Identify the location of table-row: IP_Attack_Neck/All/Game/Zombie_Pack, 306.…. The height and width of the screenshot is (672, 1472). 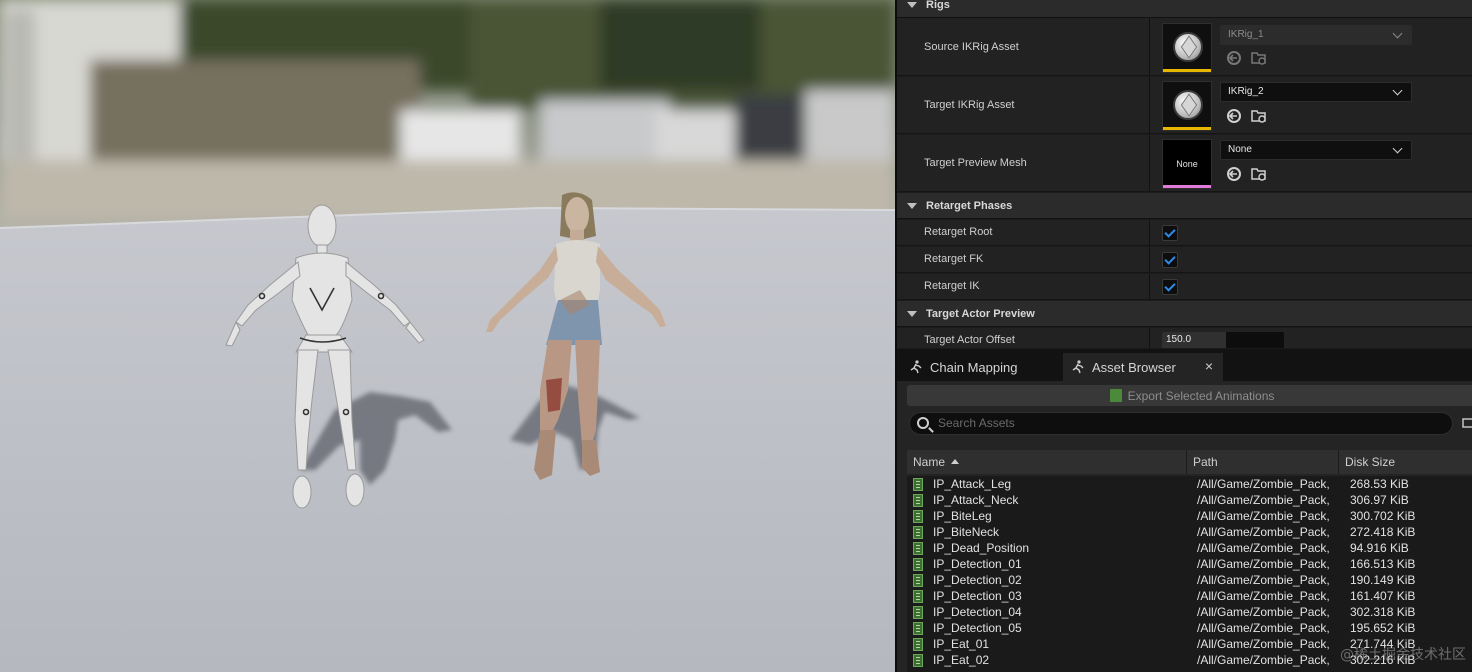
(1189, 500).